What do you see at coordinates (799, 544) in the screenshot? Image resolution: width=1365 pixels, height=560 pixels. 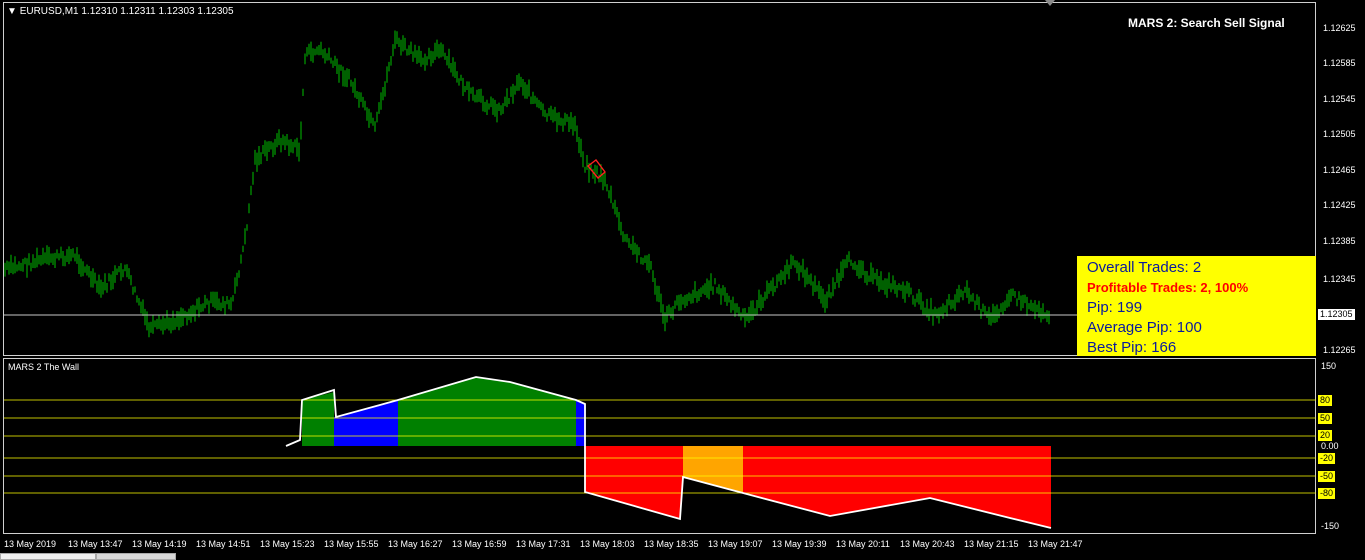 I see `time-axis-label: 13 May 19:39` at bounding box center [799, 544].